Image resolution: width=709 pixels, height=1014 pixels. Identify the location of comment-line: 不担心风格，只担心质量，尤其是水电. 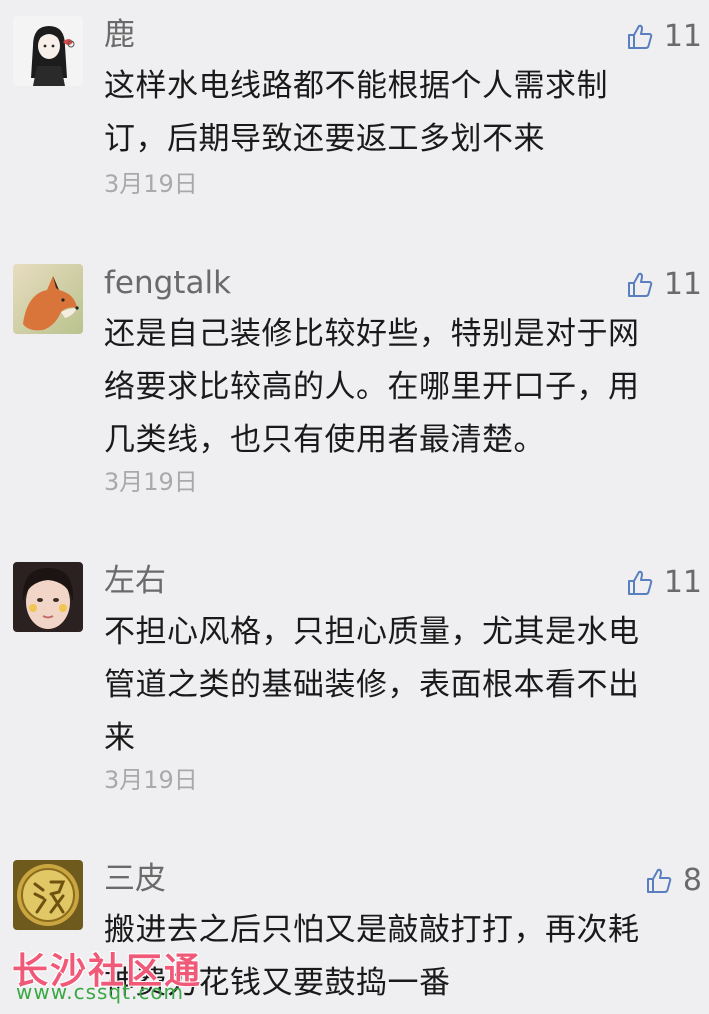
(372, 632).